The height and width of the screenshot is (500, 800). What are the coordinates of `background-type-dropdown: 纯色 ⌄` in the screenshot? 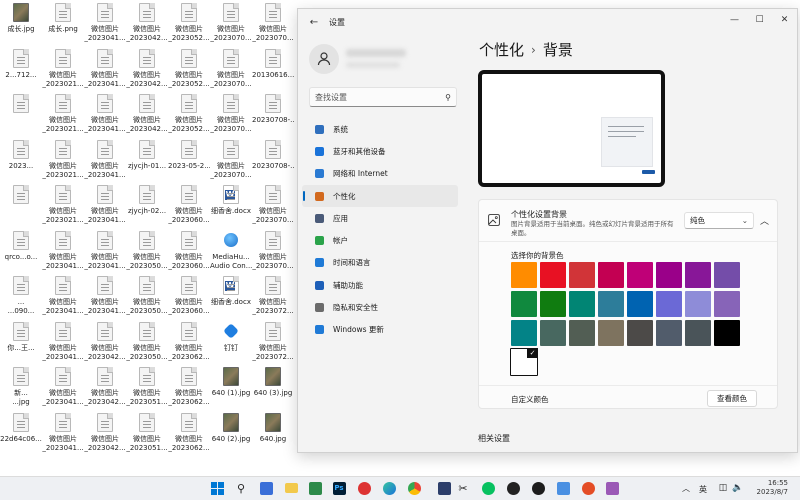 It's located at (719, 220).